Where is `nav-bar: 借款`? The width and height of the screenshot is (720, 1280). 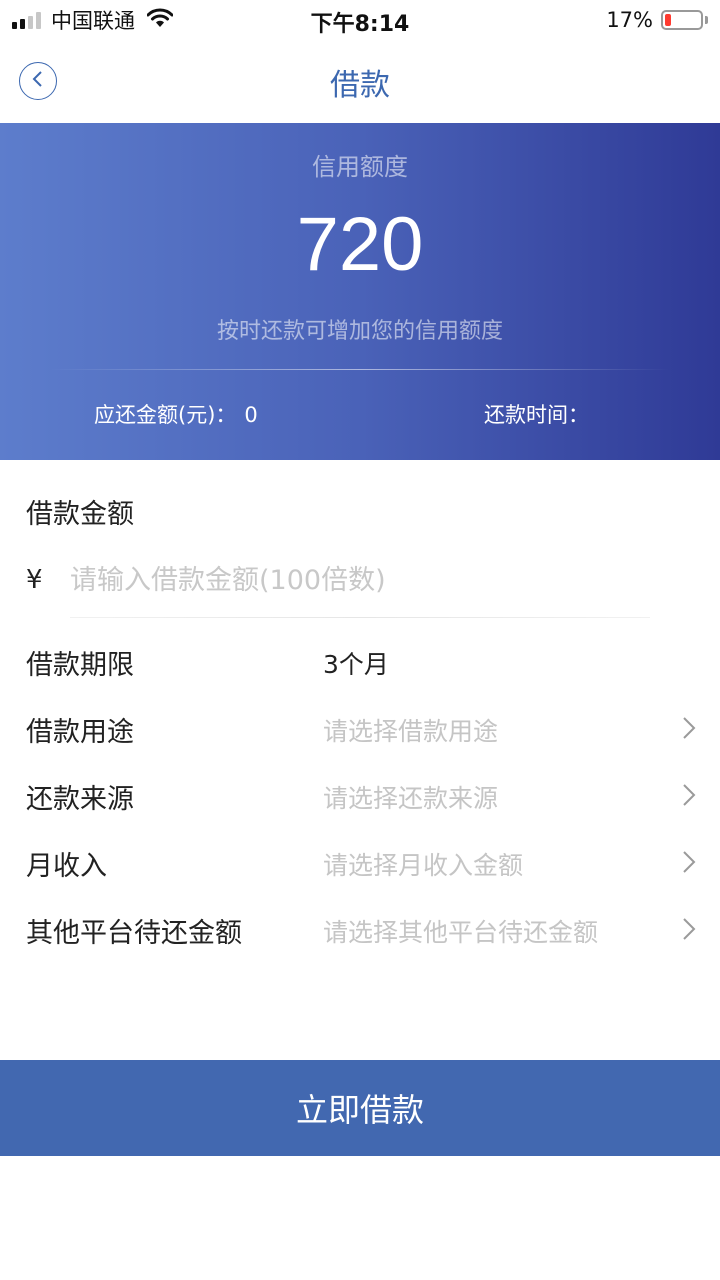 nav-bar: 借款 is located at coordinates (360, 81).